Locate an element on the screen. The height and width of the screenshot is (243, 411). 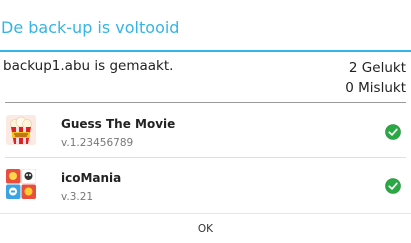
backup-summary-counts: 2 Gelukt 0 Mislukt is located at coordinates (375, 78).